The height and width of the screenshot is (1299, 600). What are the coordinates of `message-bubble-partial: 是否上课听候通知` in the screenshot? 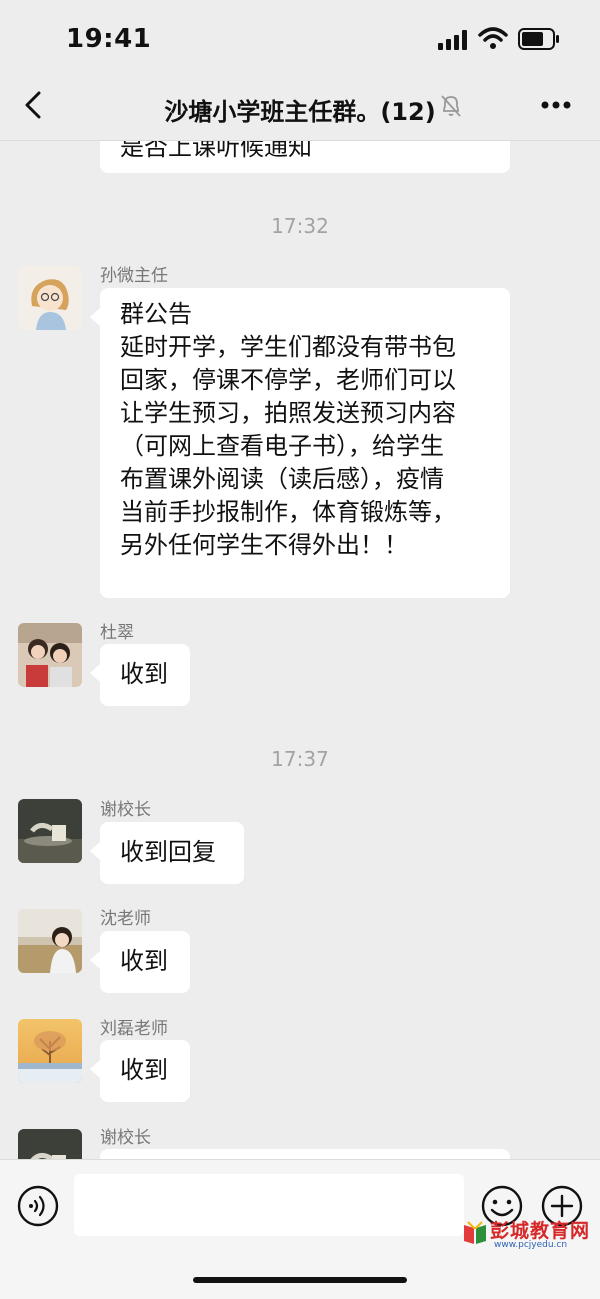 It's located at (305, 157).